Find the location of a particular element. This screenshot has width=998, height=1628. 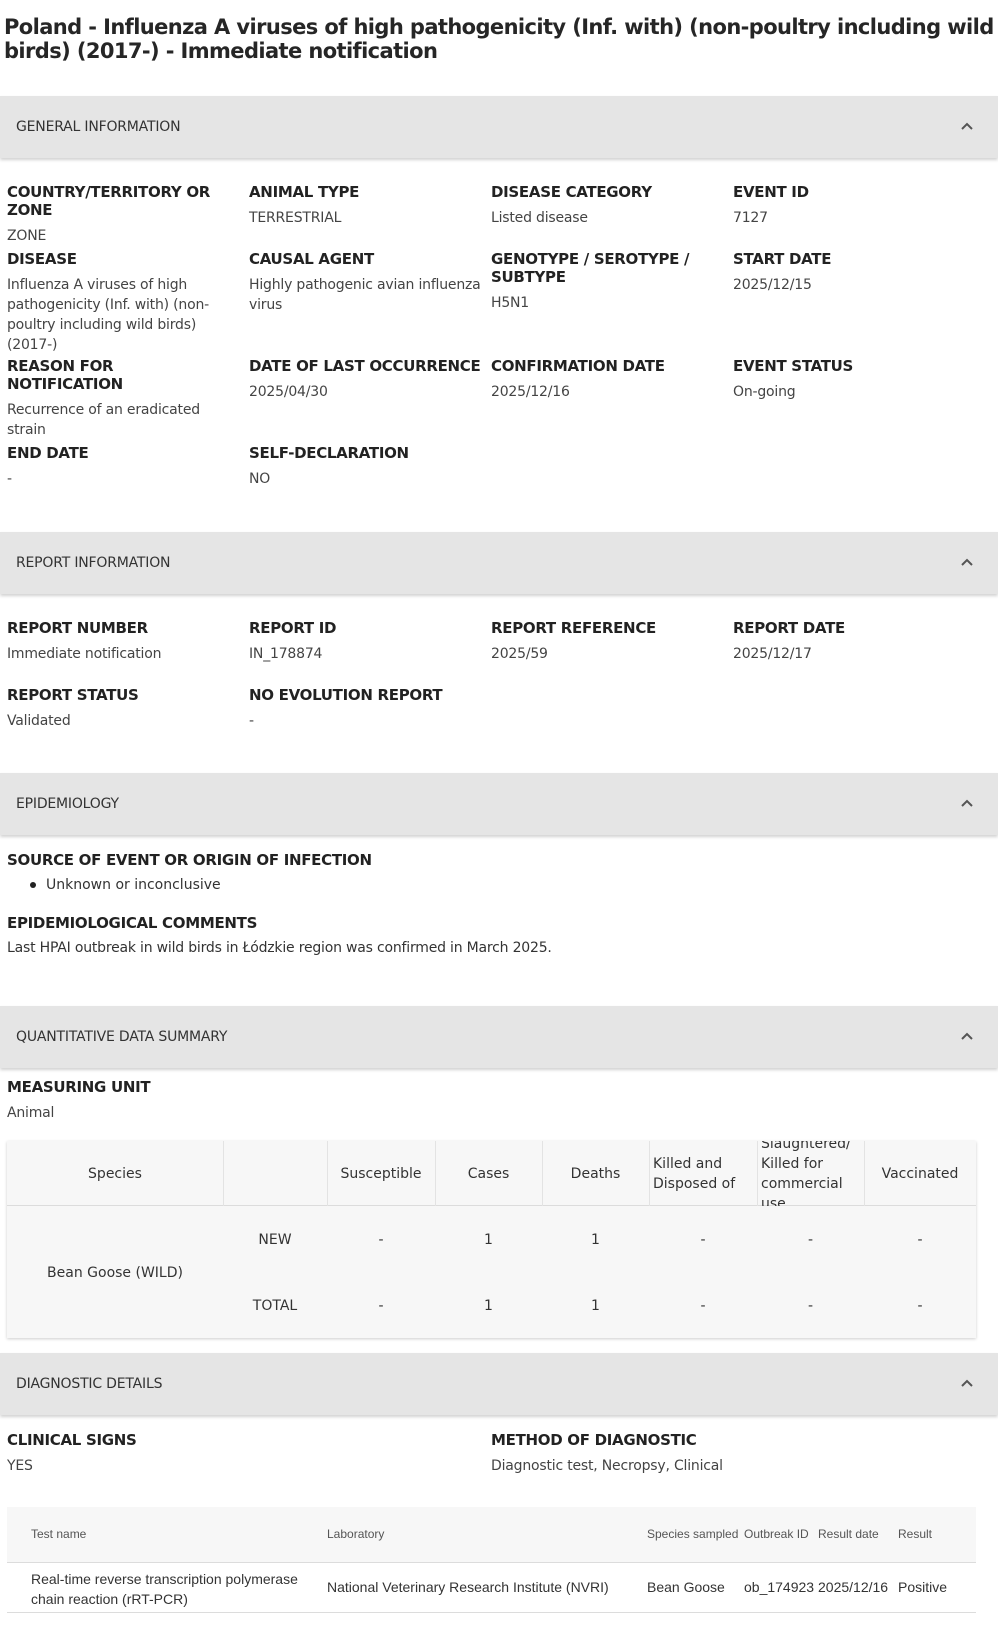

result-date-cell: 2025/12/16 is located at coordinates (853, 1587).